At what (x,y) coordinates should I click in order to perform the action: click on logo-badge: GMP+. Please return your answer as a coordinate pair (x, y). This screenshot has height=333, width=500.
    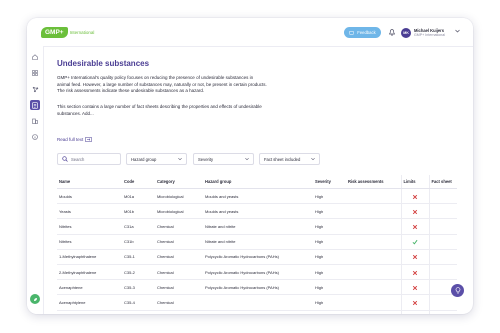
    Looking at the image, I should click on (54, 32).